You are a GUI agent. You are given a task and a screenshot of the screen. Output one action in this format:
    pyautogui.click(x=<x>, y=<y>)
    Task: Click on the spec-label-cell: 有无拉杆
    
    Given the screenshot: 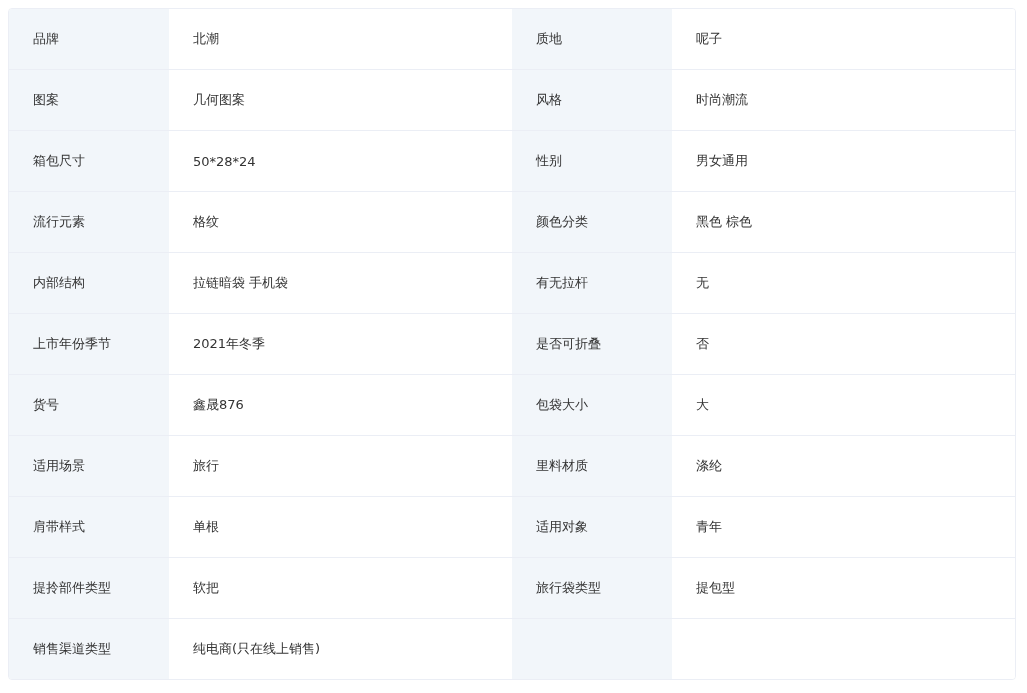 What is the action you would take?
    pyautogui.click(x=592, y=283)
    